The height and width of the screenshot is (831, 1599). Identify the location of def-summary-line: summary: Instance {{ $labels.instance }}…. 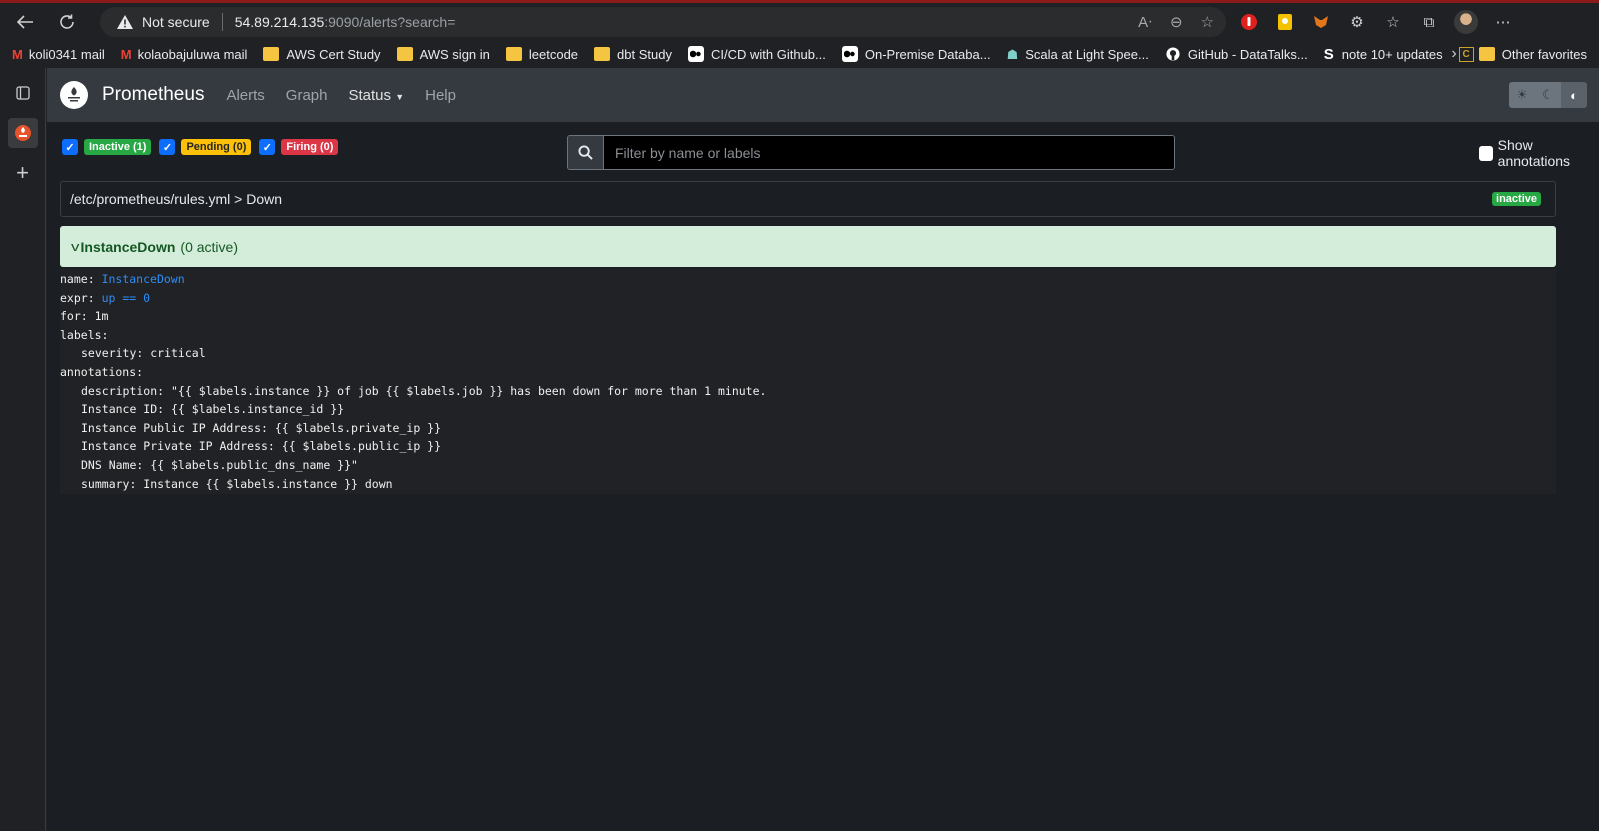
(237, 483).